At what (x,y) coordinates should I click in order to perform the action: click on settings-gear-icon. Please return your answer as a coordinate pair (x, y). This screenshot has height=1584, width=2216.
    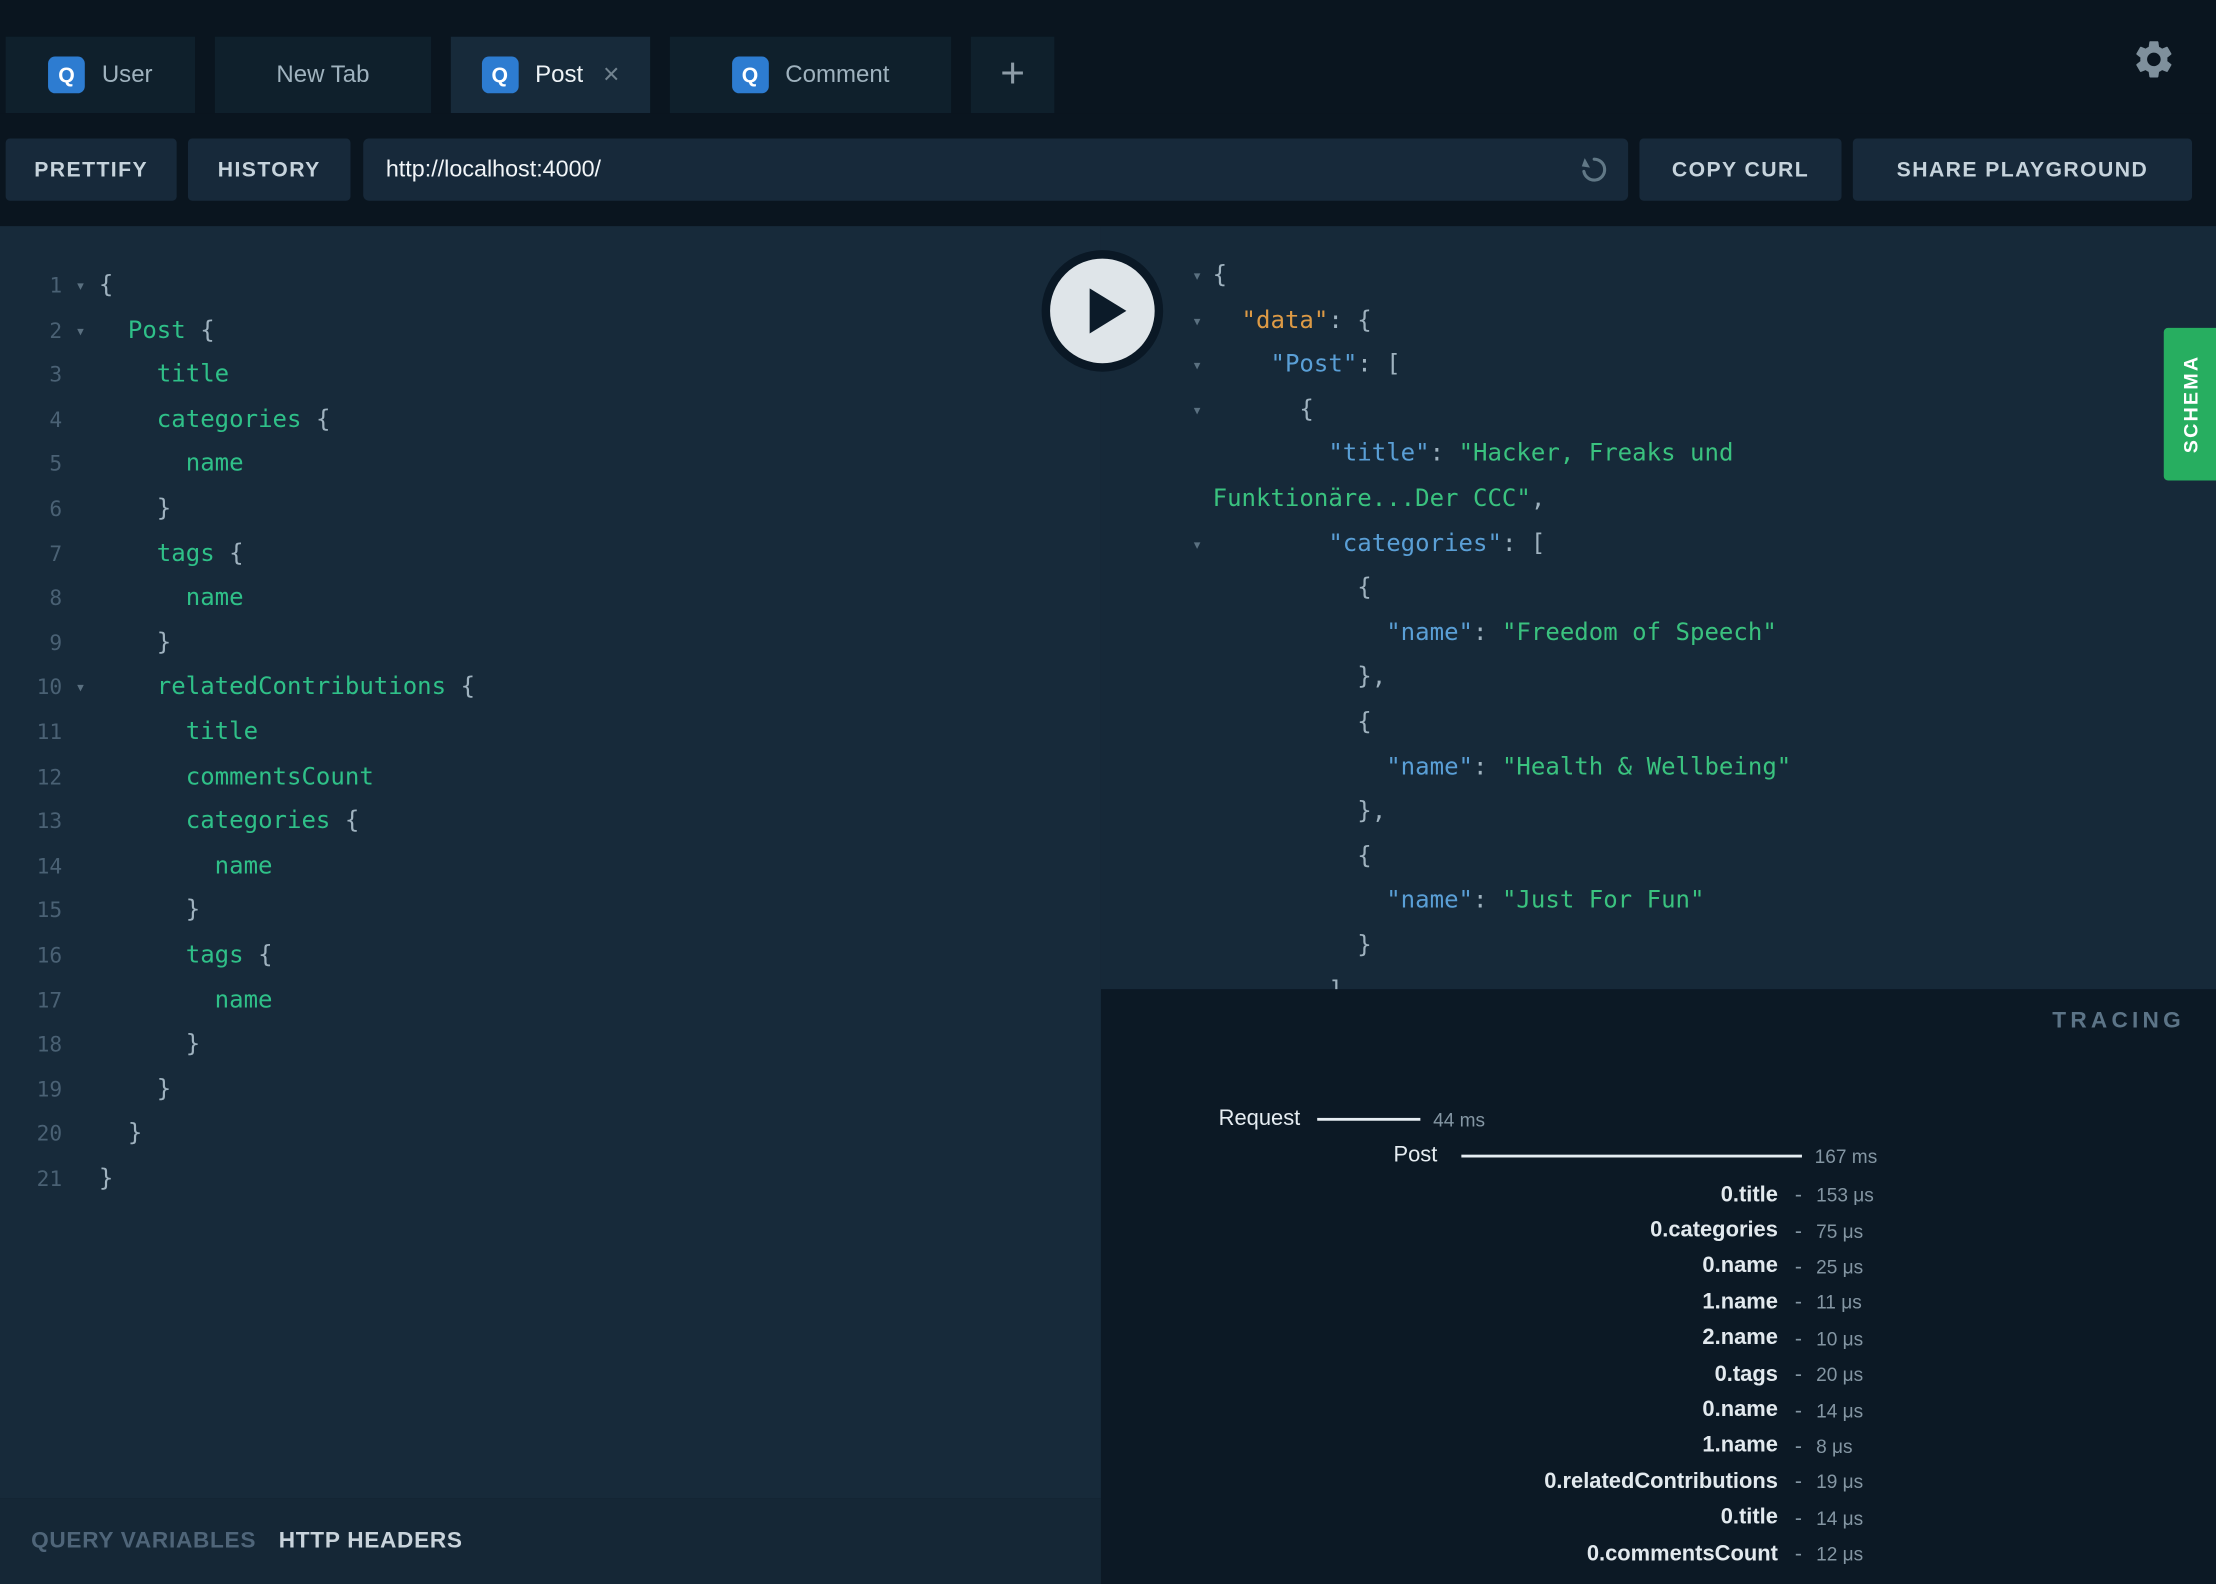
    Looking at the image, I should click on (2153, 59).